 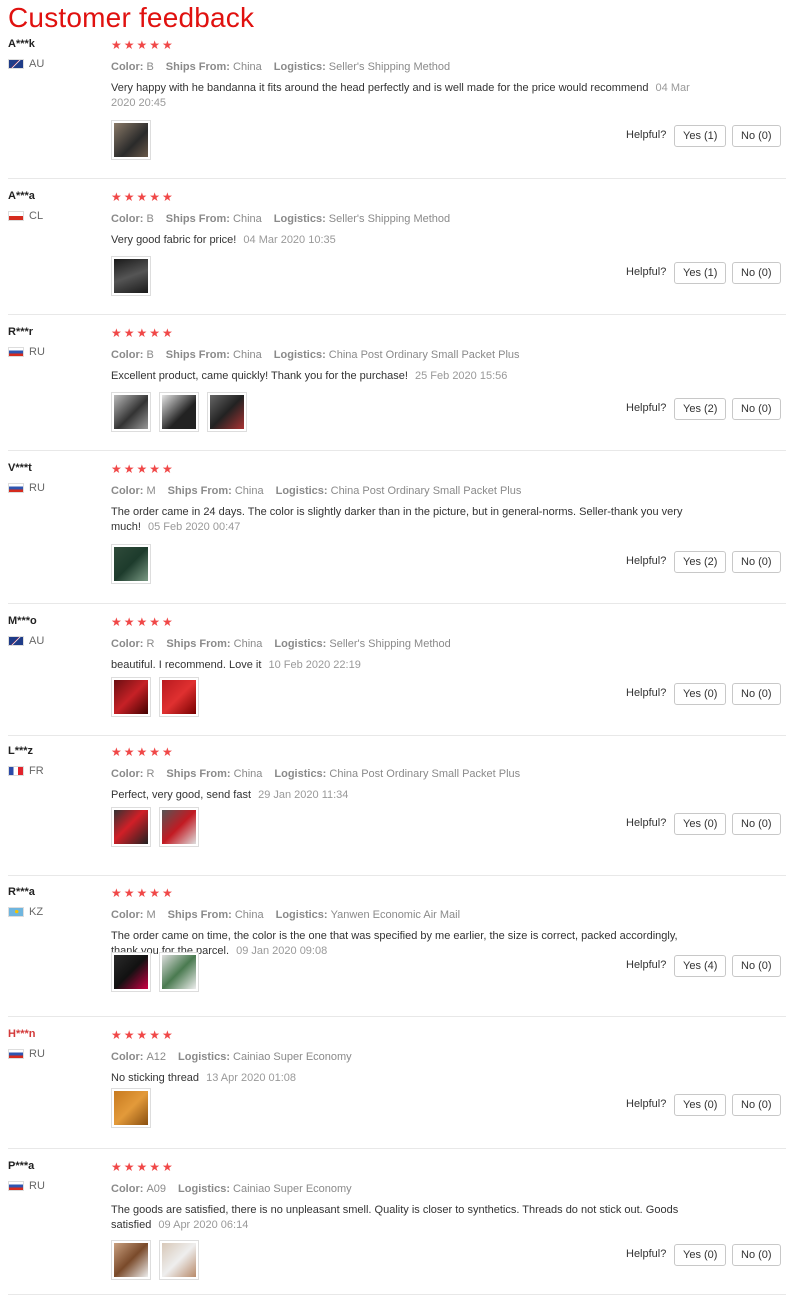 What do you see at coordinates (36, 771) in the screenshot?
I see `country-code: FR` at bounding box center [36, 771].